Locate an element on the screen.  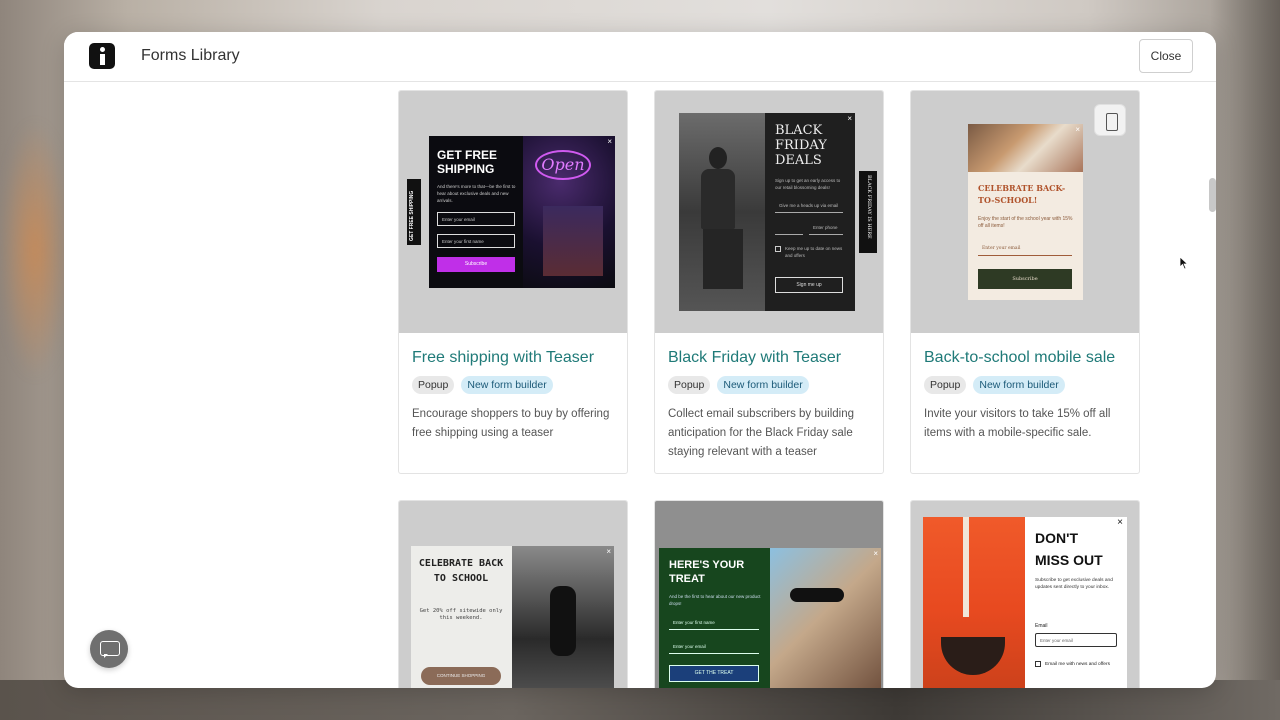
neon-sign: Open is located at coordinates (563, 165).